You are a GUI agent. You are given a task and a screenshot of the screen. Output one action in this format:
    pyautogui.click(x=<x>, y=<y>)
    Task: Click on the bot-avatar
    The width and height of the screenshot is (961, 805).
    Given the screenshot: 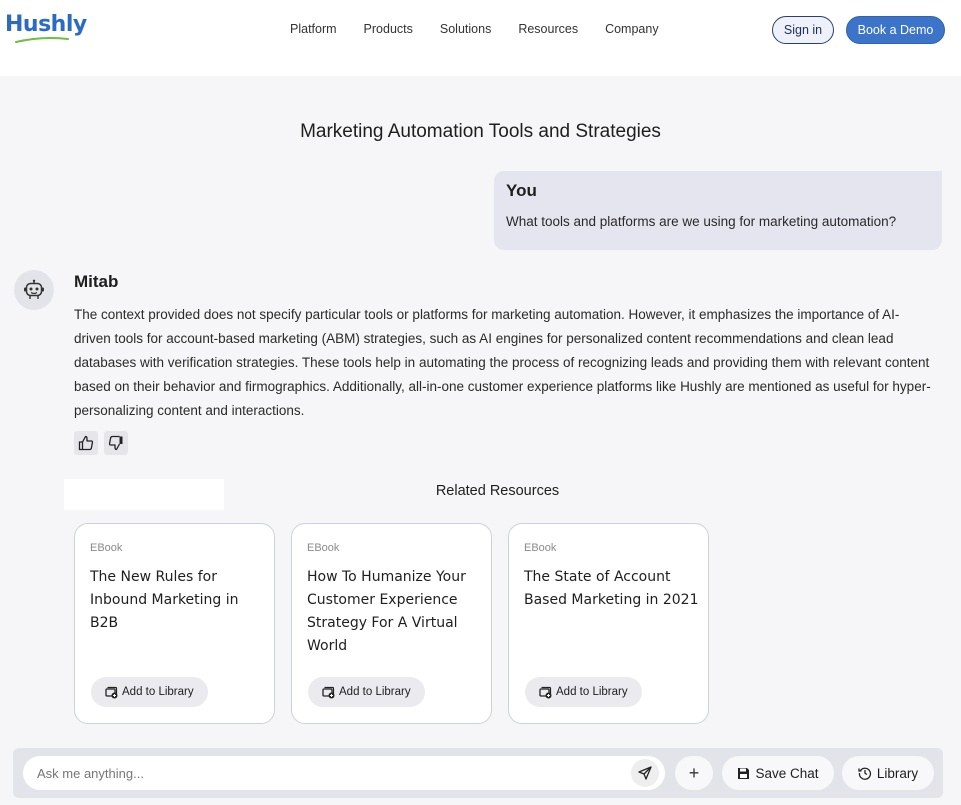 What is the action you would take?
    pyautogui.click(x=34, y=290)
    